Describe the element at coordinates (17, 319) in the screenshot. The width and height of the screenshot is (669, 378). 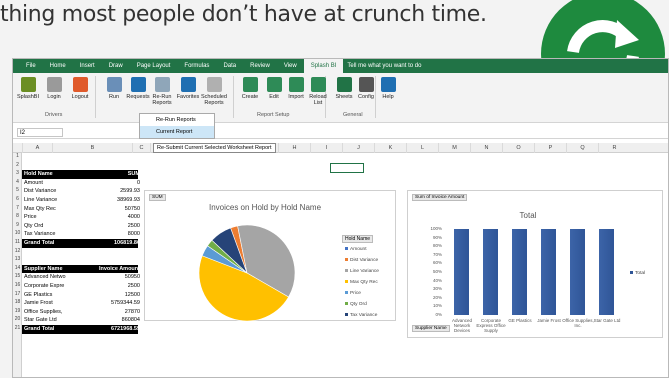
I see `row-header: 20` at that location.